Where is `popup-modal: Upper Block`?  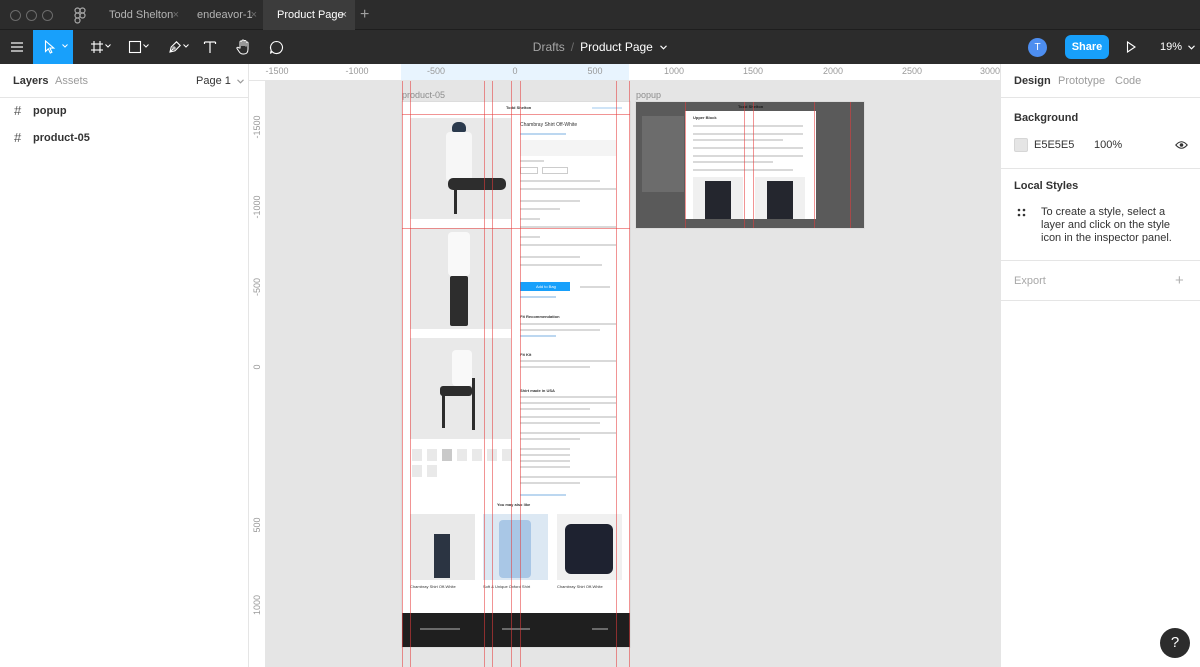
popup-modal: Upper Block is located at coordinates (750, 165).